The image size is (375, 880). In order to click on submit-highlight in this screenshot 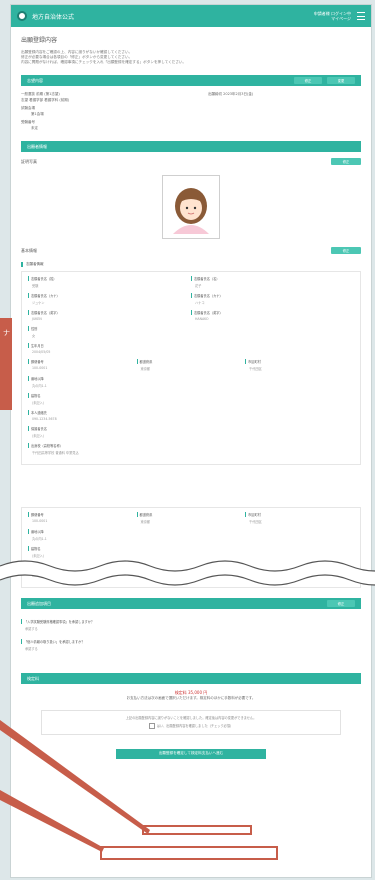, I will do `click(189, 853)`.